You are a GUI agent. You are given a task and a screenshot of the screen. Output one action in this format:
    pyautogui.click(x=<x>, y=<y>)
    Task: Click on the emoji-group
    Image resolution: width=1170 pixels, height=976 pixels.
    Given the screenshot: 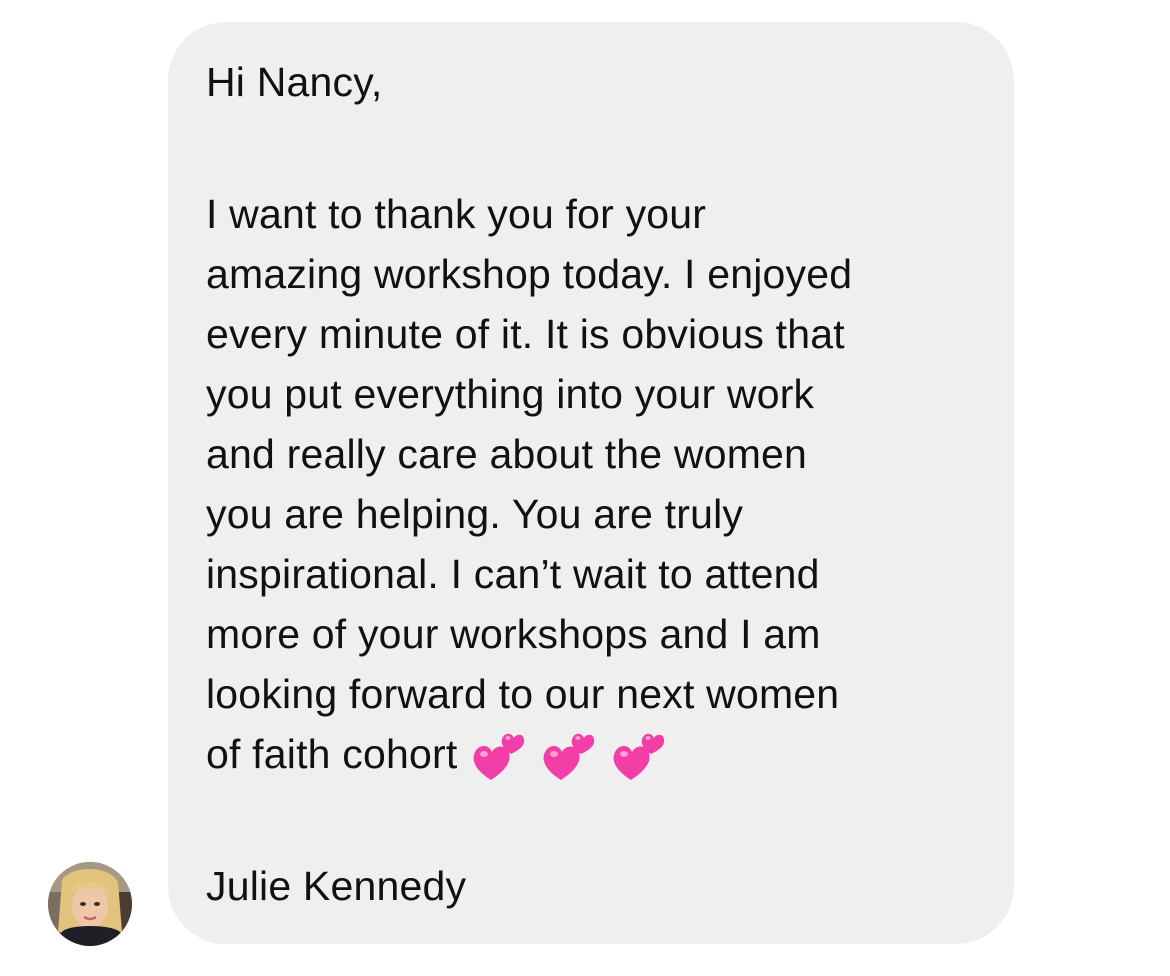 What is the action you would take?
    pyautogui.click(x=568, y=754)
    